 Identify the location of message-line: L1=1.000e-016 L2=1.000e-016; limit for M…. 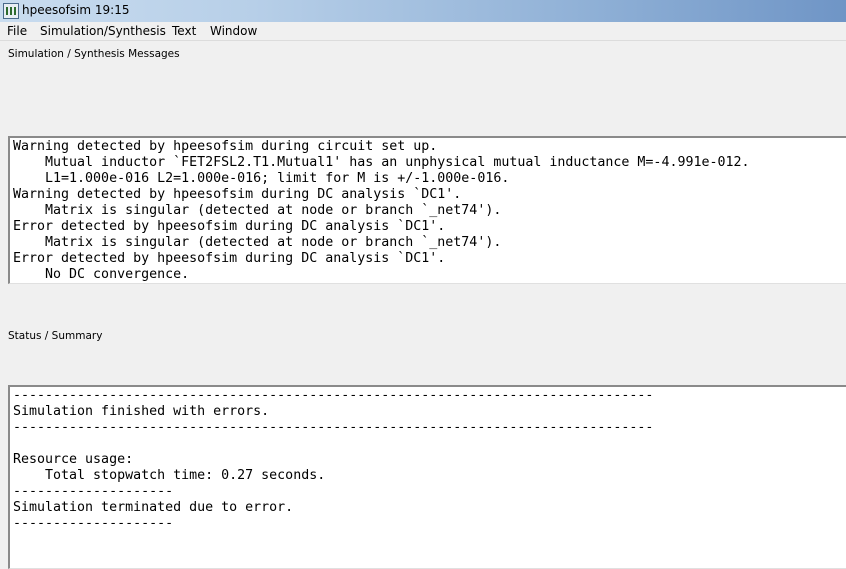
(261, 178).